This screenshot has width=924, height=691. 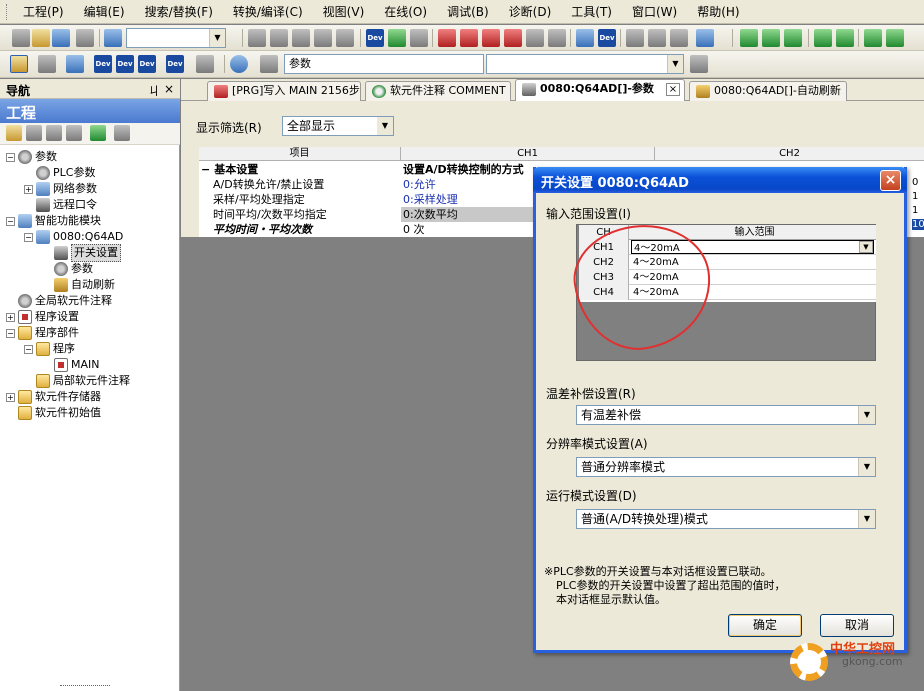 I want to click on menu-diagnostics: 诊断(D), so click(x=530, y=11).